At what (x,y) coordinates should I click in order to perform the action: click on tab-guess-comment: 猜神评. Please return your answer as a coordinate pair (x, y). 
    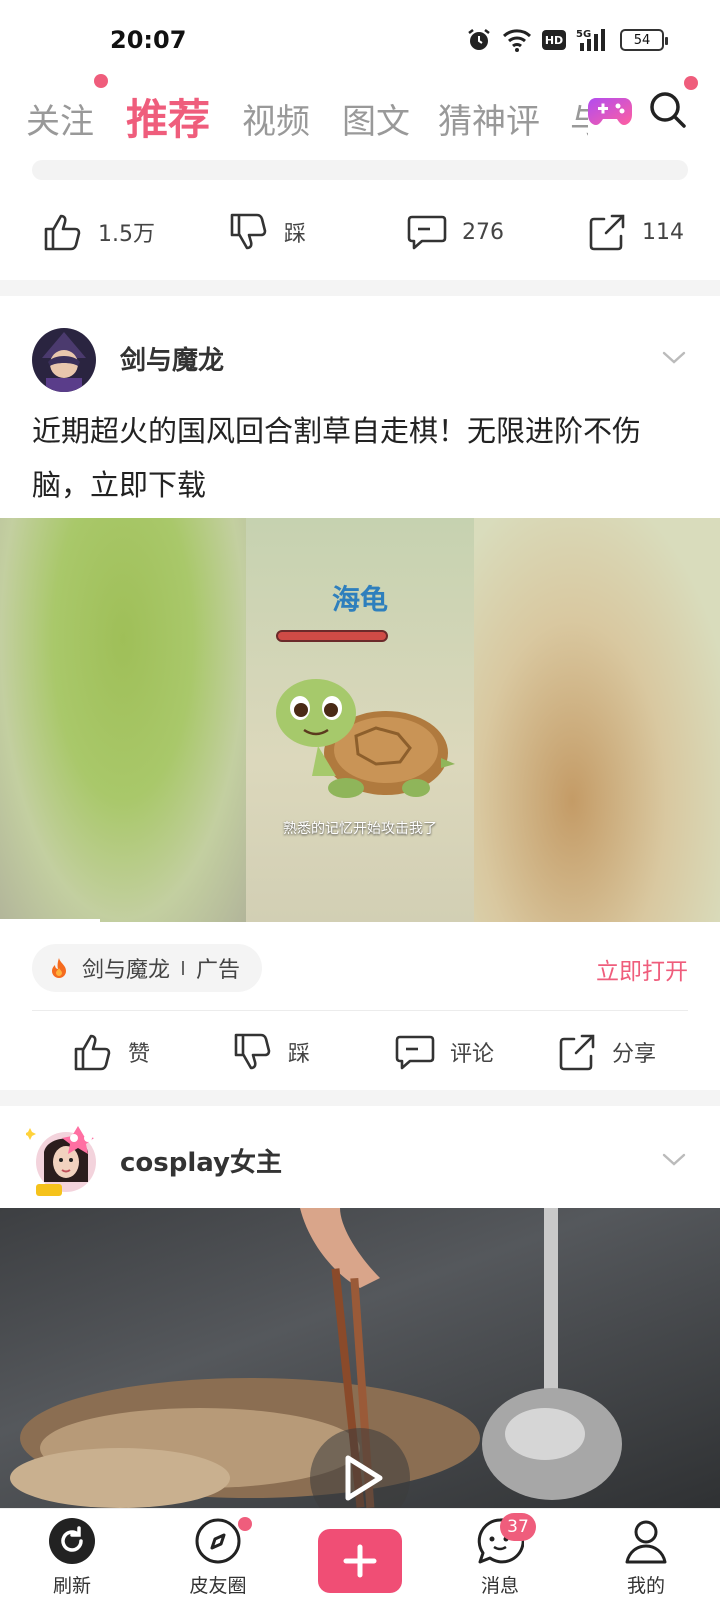
    Looking at the image, I should click on (489, 118).